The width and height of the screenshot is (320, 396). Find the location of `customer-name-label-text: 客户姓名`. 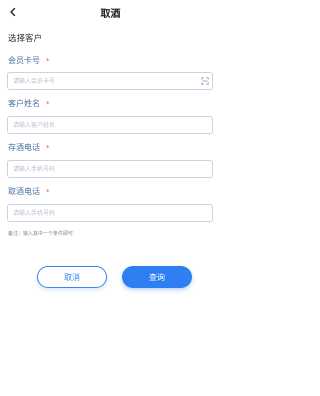

customer-name-label-text: 客户姓名 is located at coordinates (24, 103).